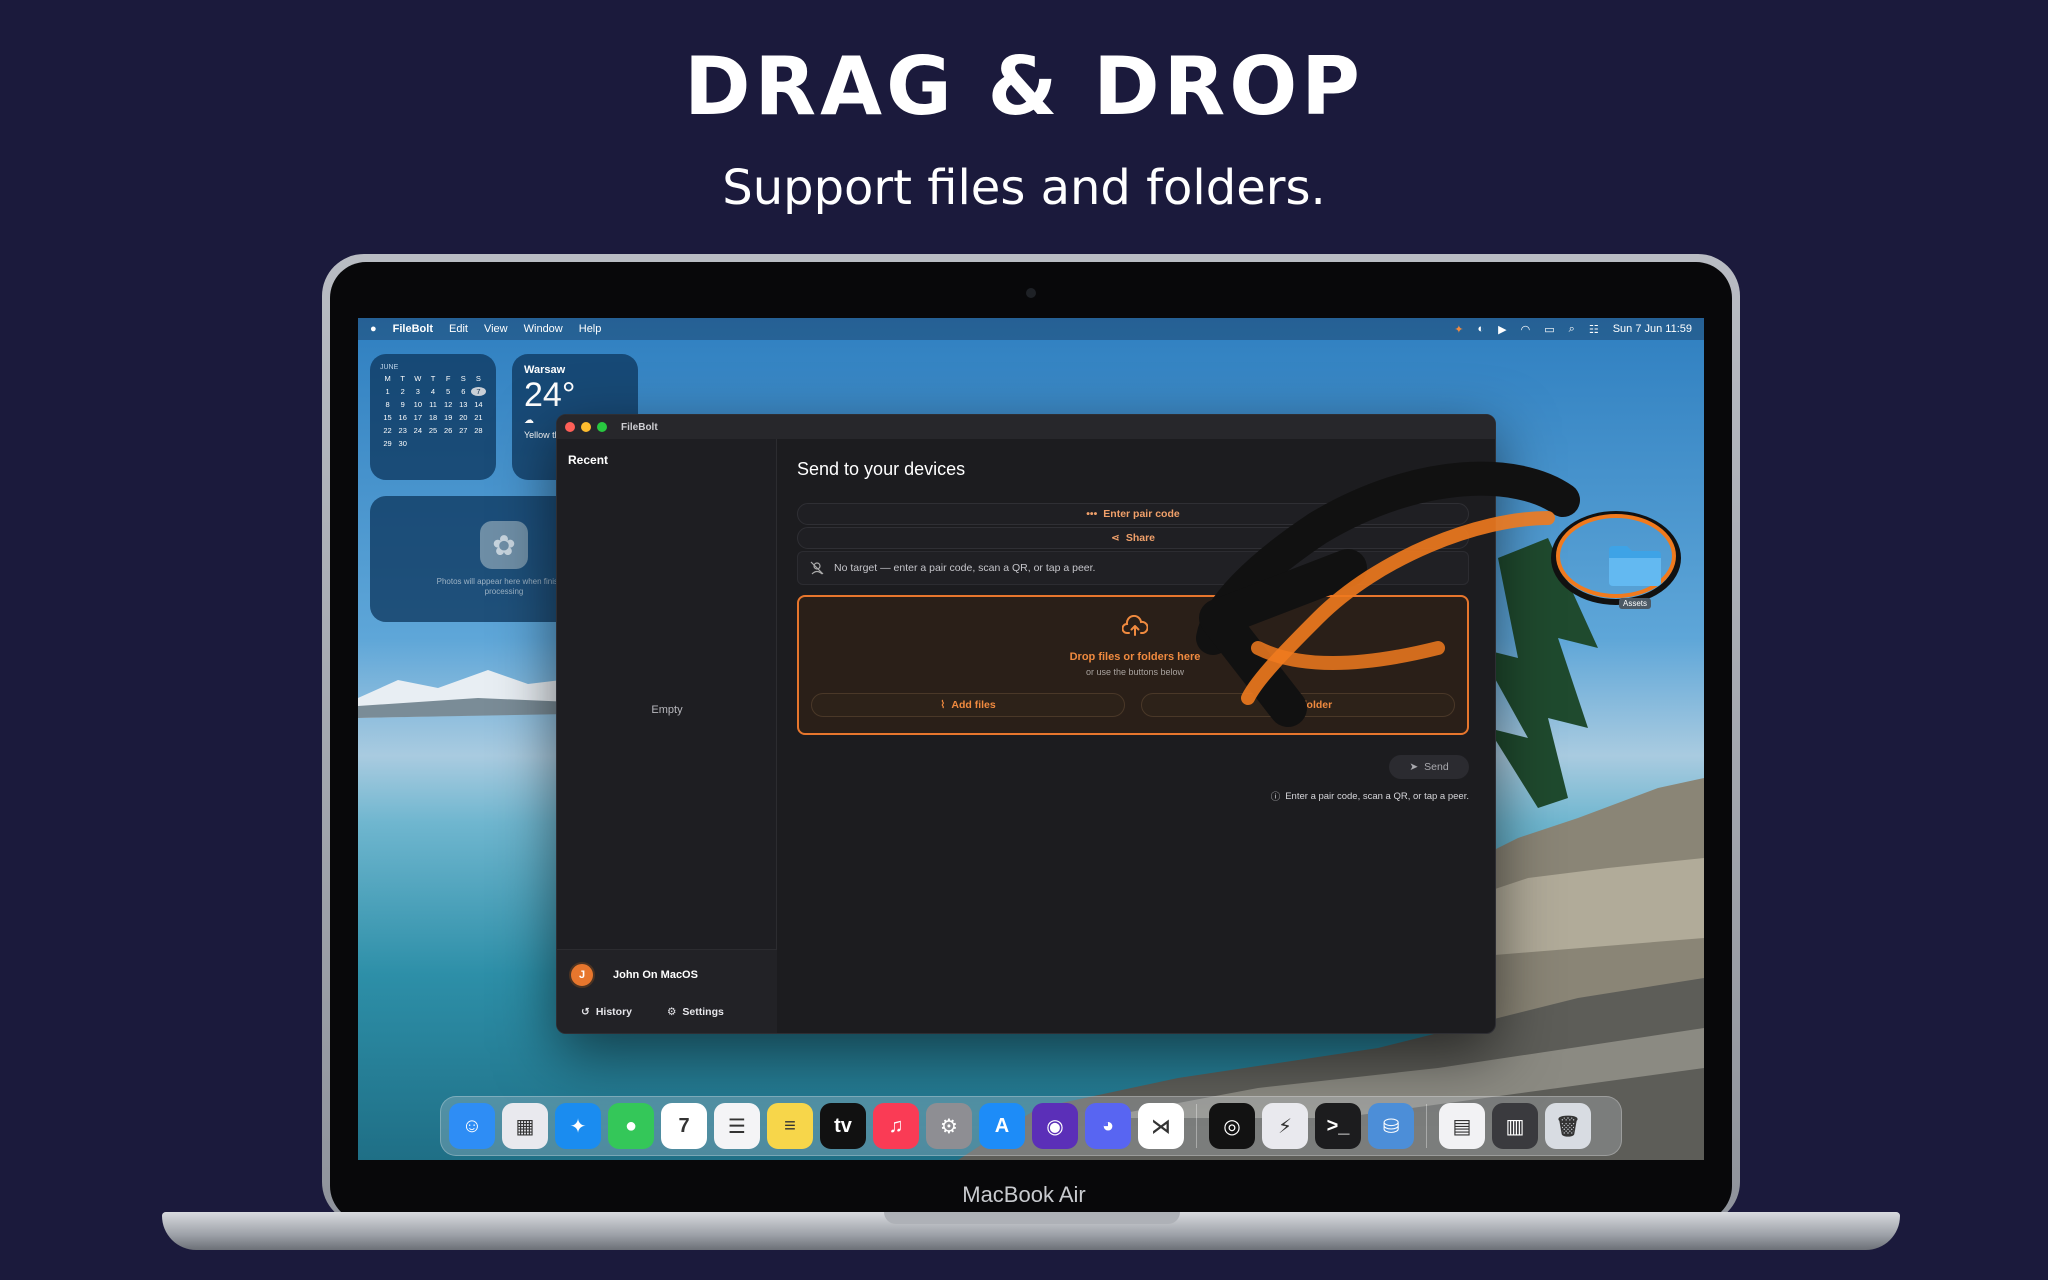 This screenshot has width=2048, height=1280. Describe the element at coordinates (432, 404) in the screenshot. I see `calendar-day: 11` at that location.